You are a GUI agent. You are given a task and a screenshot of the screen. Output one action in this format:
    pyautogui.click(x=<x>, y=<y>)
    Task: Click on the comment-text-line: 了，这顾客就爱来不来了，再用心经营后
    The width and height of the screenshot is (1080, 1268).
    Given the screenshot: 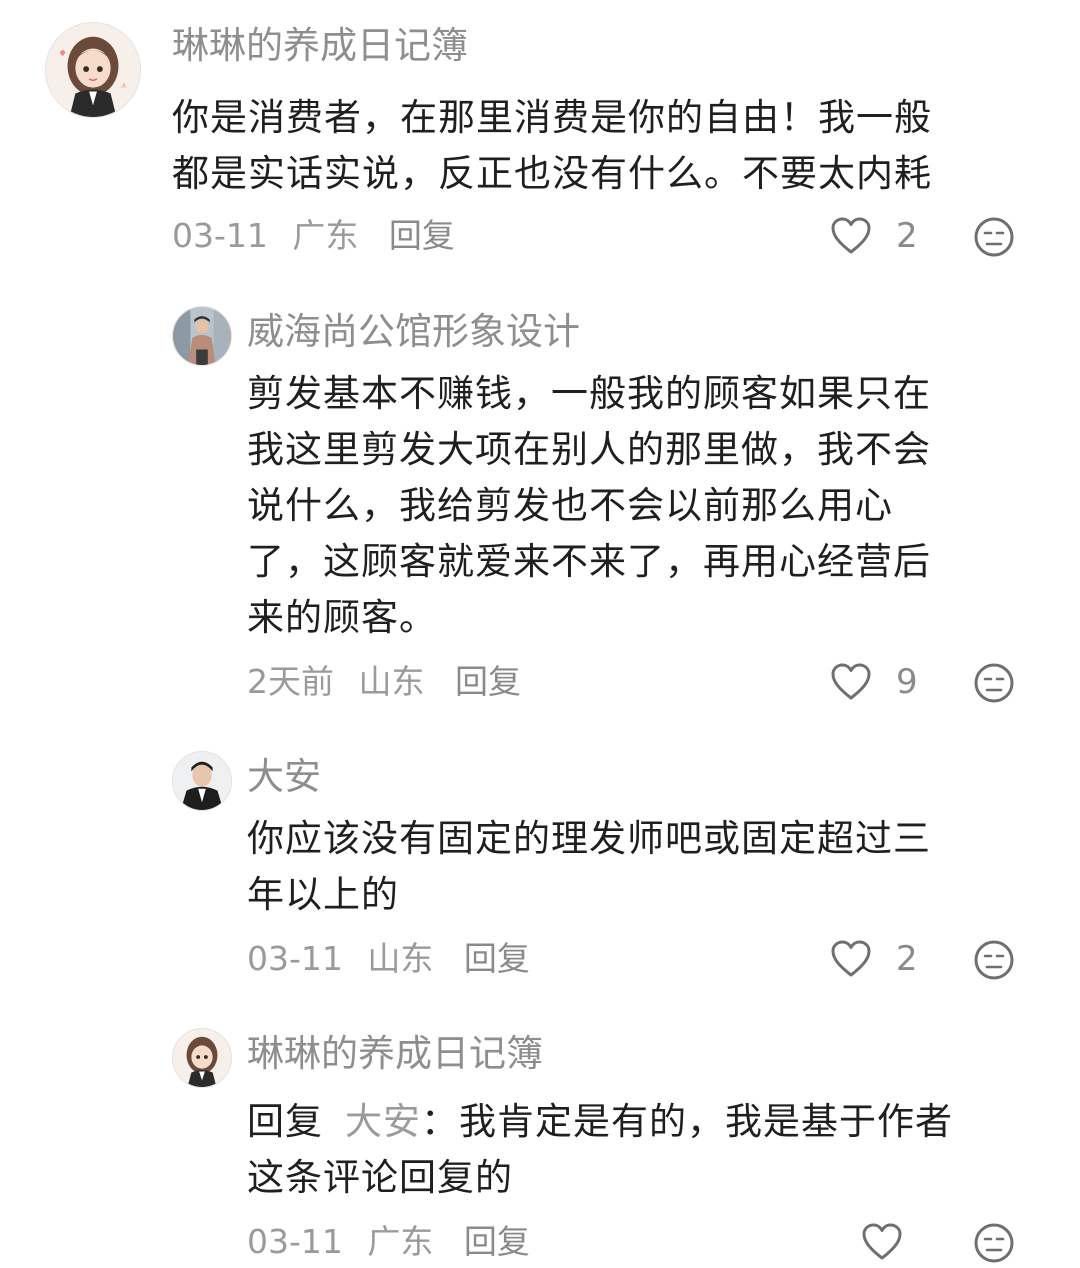 What is the action you would take?
    pyautogui.click(x=589, y=561)
    